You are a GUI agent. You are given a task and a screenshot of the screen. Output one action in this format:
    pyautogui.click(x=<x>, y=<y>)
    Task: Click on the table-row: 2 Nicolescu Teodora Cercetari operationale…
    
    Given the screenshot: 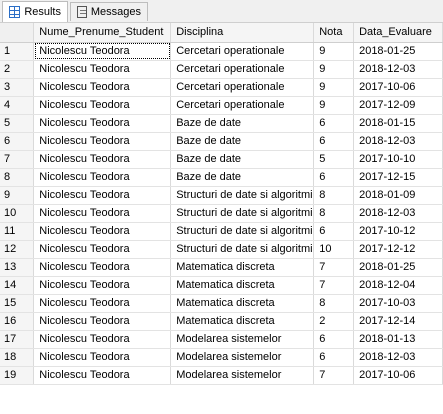 What is the action you would take?
    pyautogui.click(x=221, y=69)
    